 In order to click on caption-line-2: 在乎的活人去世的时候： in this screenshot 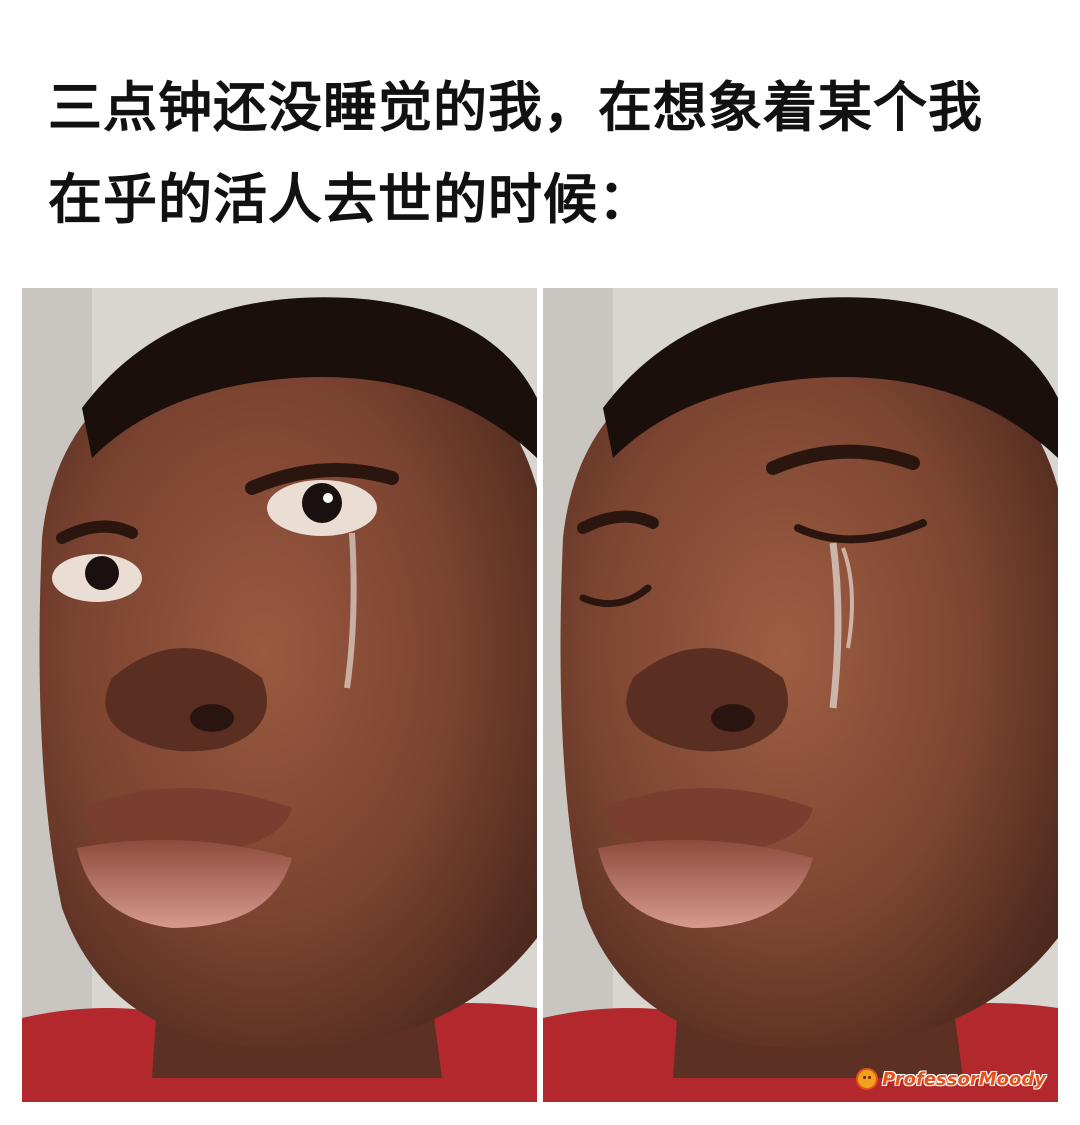, I will do `click(350, 199)`.